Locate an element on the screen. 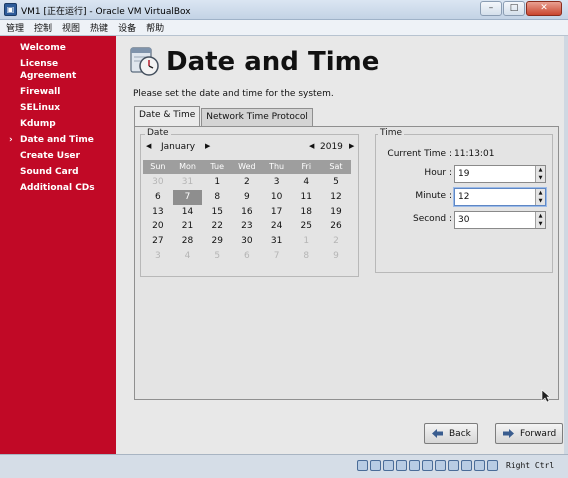 This screenshot has height=478, width=568. tab-ntp: Network Time Protocol is located at coordinates (257, 117).